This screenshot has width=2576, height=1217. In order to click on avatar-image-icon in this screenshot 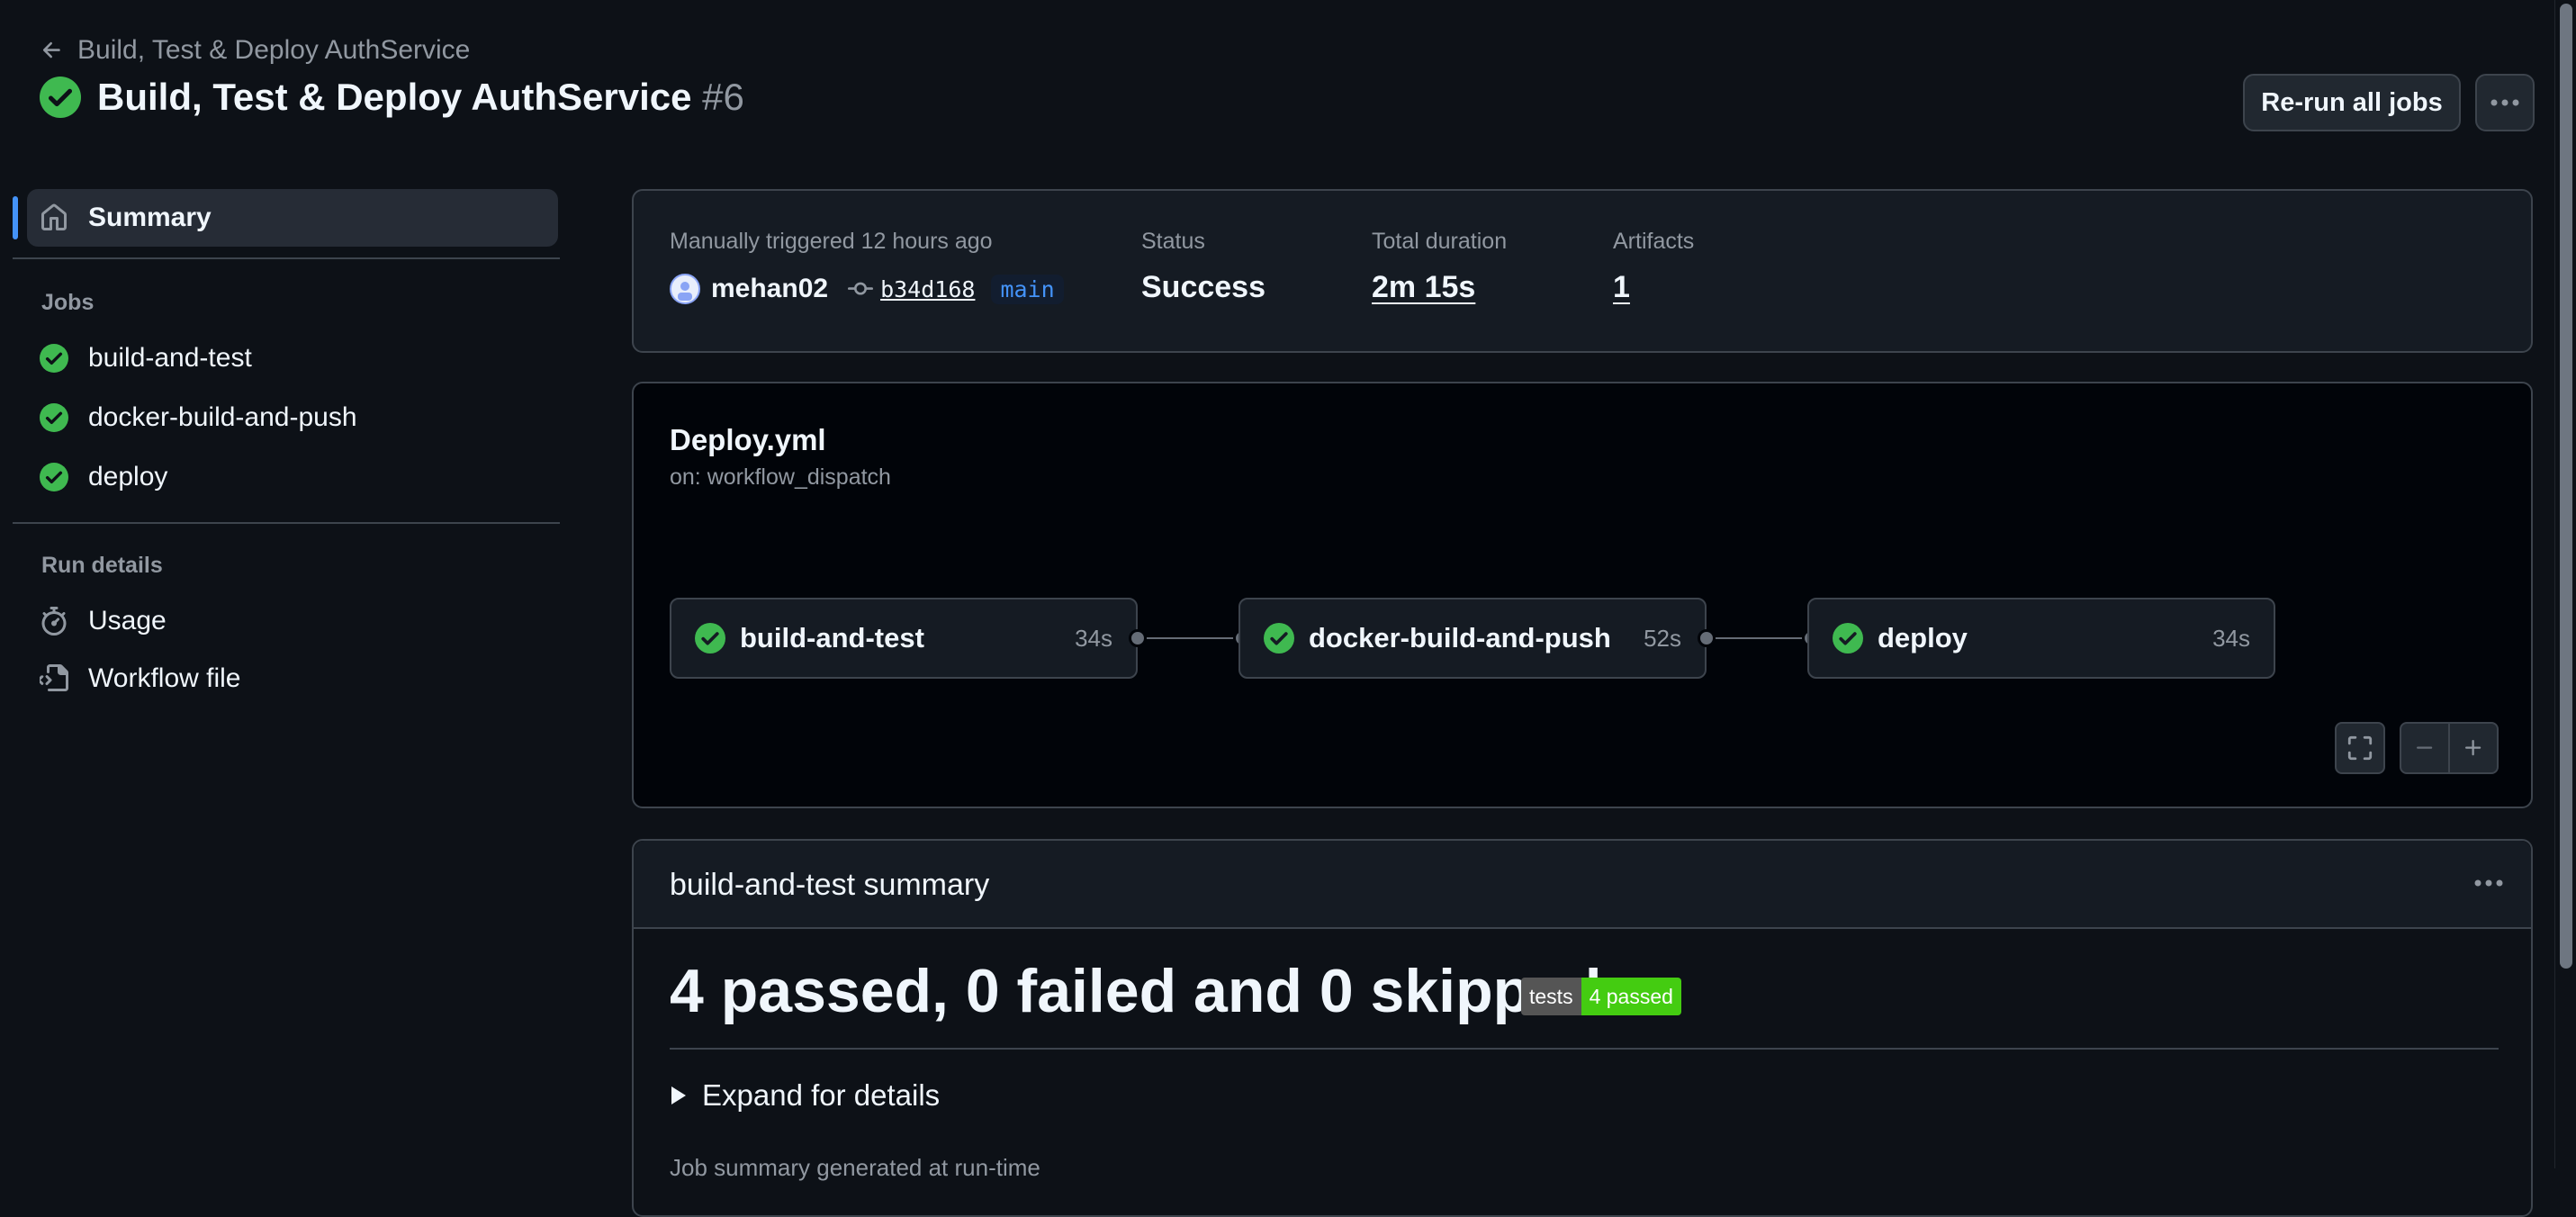, I will do `click(685, 291)`.